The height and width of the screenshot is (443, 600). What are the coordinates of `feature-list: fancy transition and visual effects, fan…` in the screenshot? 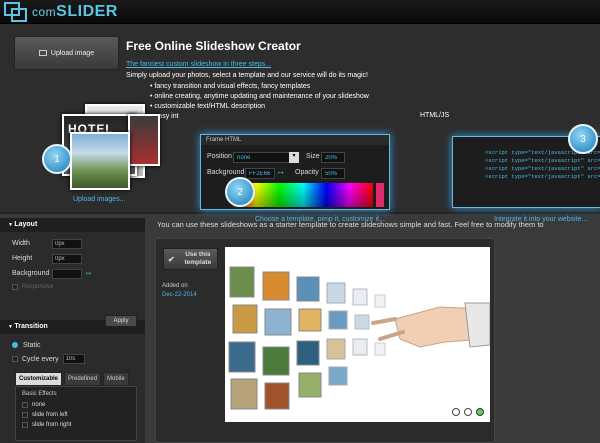 It's located at (259, 102).